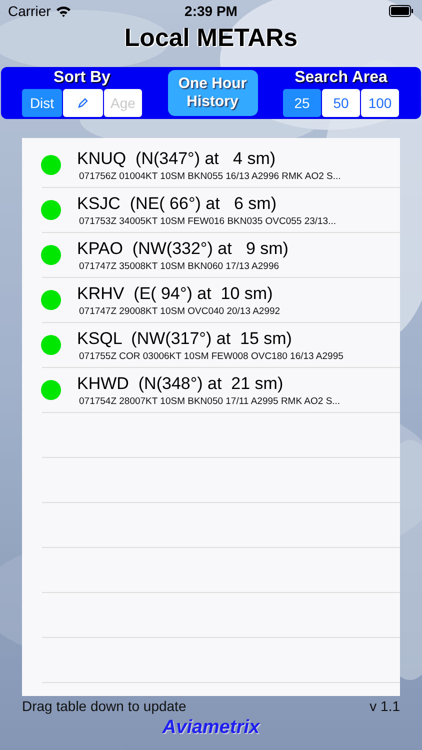 The height and width of the screenshot is (750, 422). I want to click on metar-text: 071747Z 35008KT 10SM BKN060 17/13 A2996, so click(179, 266).